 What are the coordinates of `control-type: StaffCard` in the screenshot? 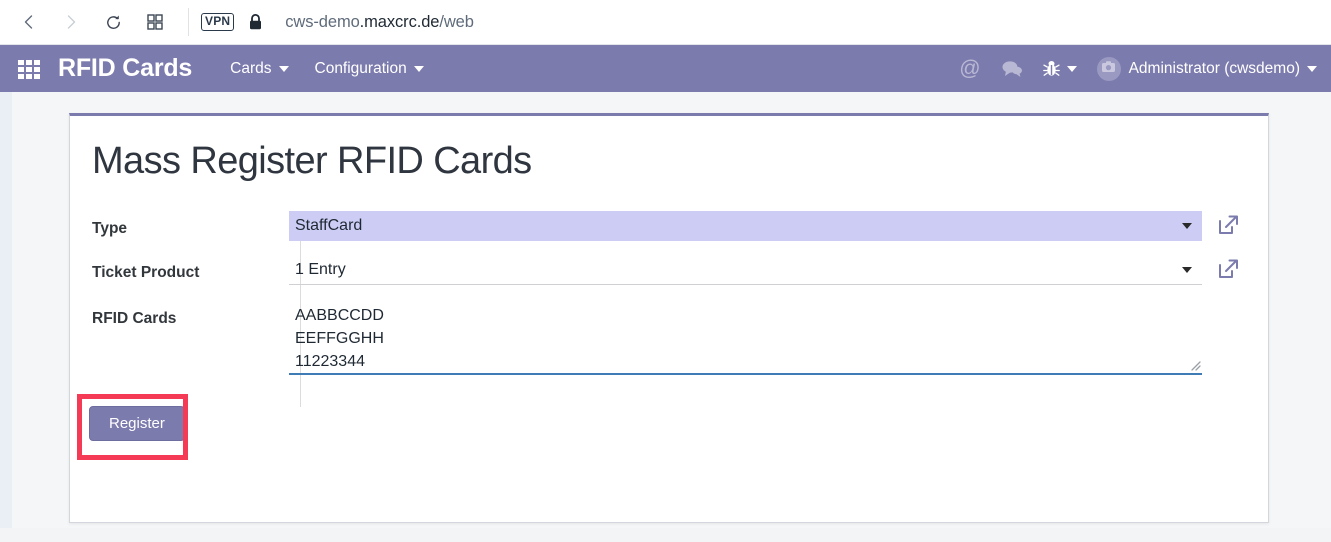 It's located at (765, 226).